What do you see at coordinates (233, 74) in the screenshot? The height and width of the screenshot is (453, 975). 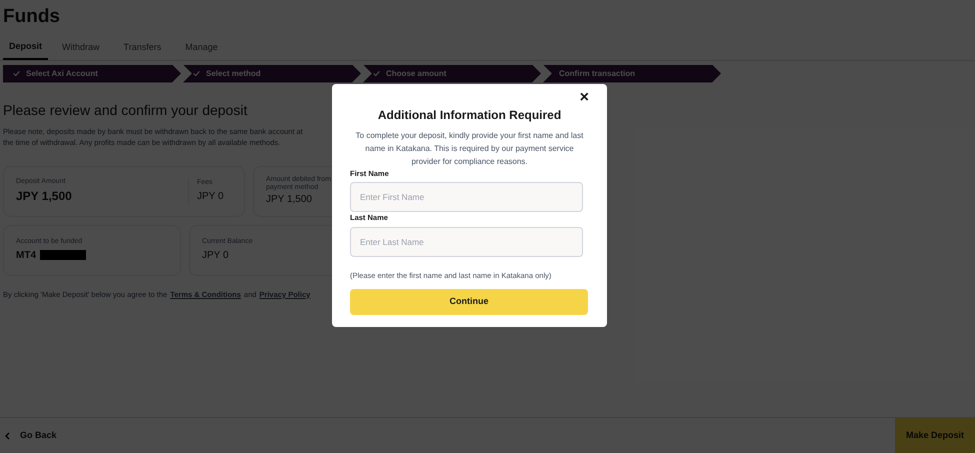 I see `step-label: Select method` at bounding box center [233, 74].